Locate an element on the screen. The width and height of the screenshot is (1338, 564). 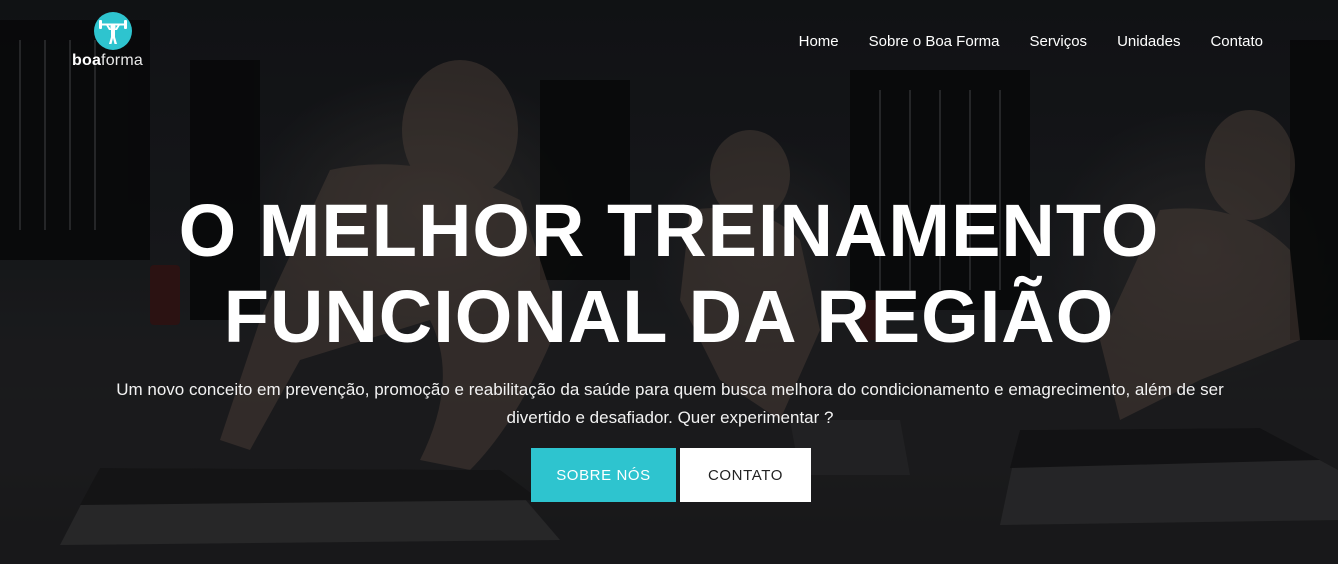
brand-name-light: forma is located at coordinates (122, 60).